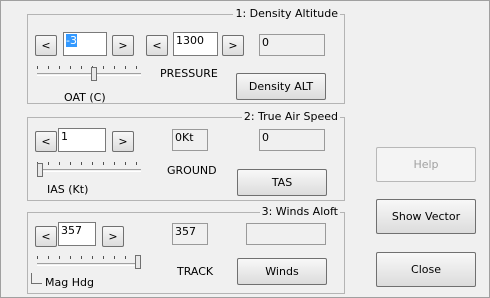 This screenshot has height=298, width=490. Describe the element at coordinates (89, 74) in the screenshot. I see `oat-slider-track` at that location.